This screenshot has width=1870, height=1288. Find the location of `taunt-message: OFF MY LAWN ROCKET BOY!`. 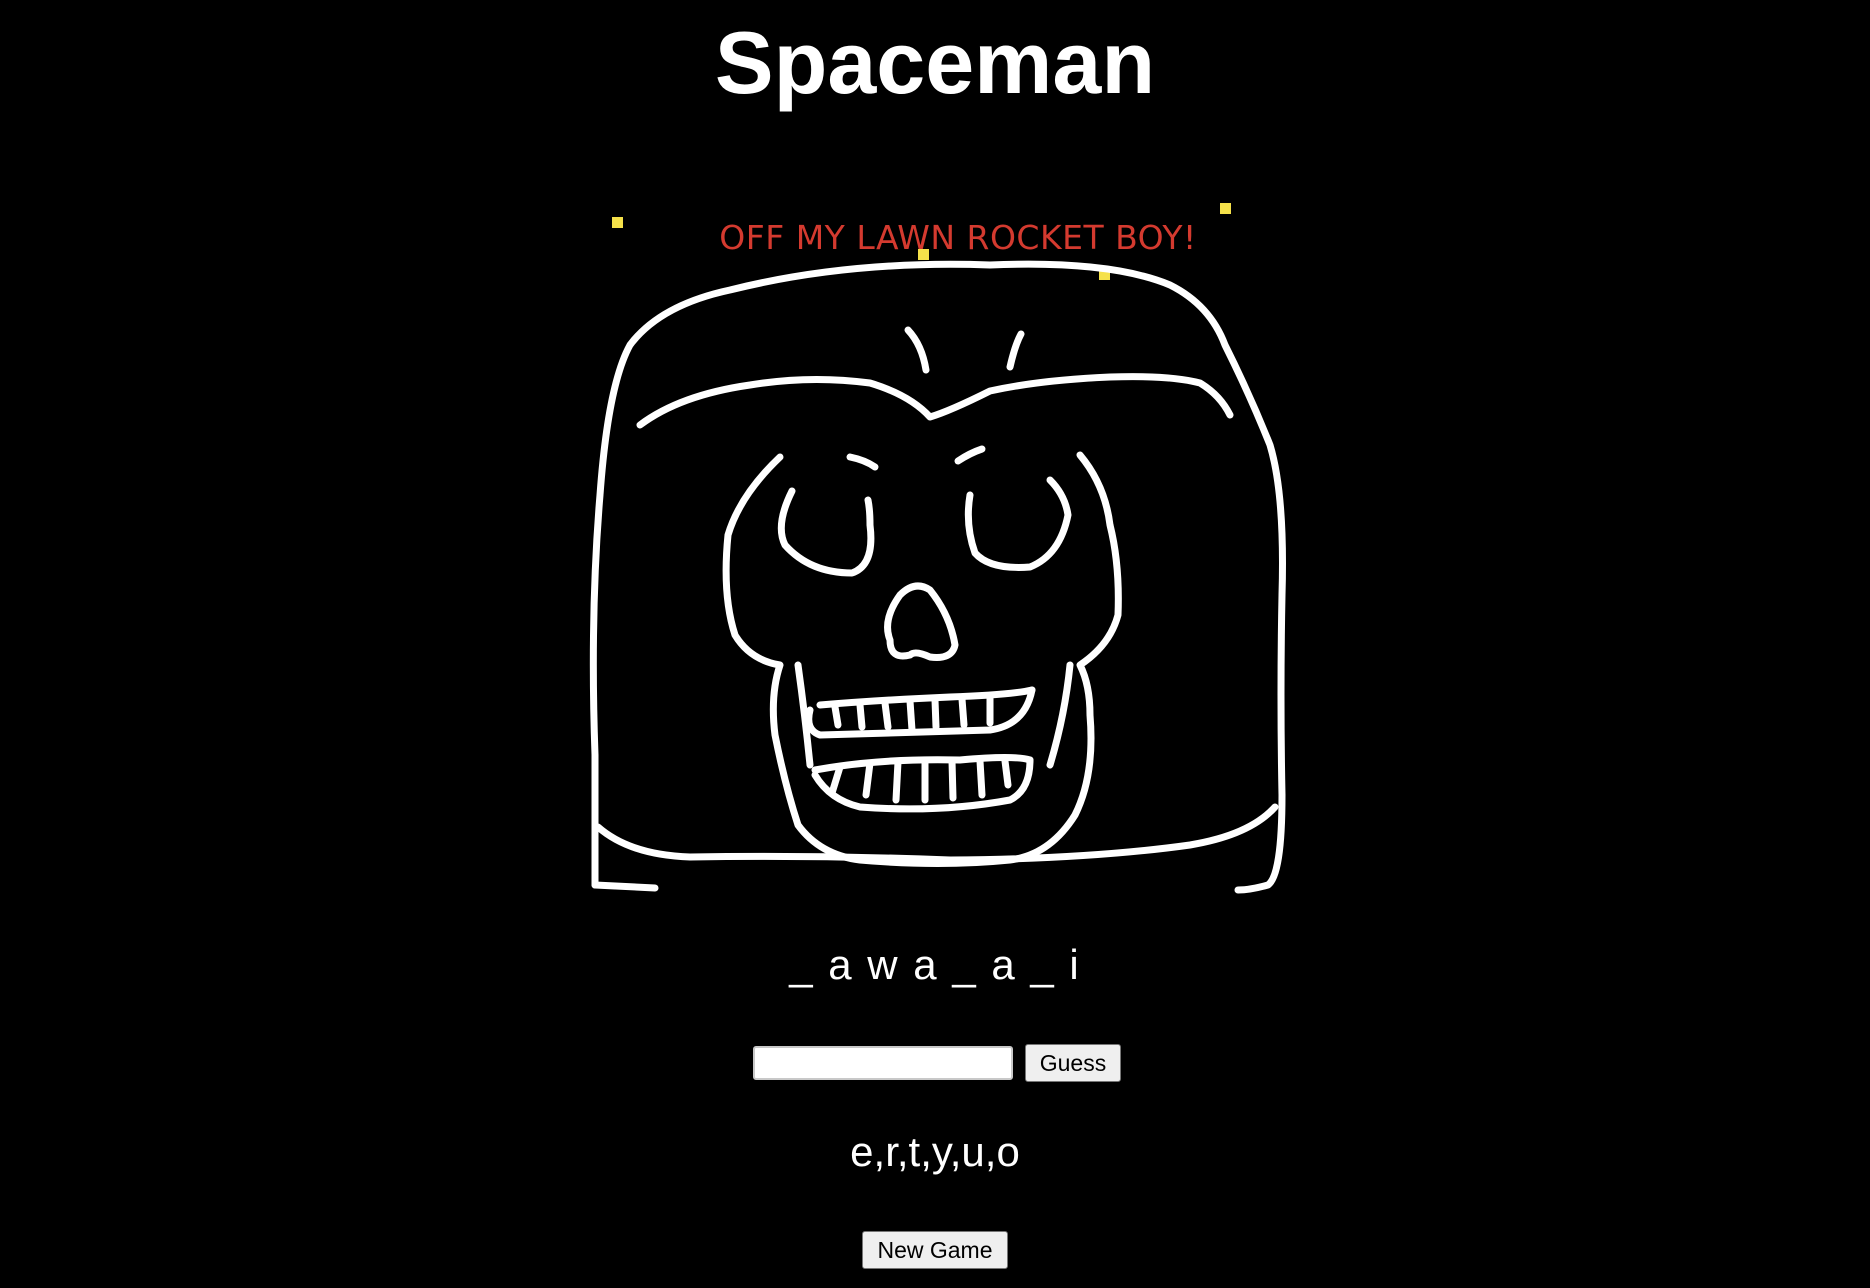

taunt-message: OFF MY LAWN ROCKET BOY! is located at coordinates (957, 237).